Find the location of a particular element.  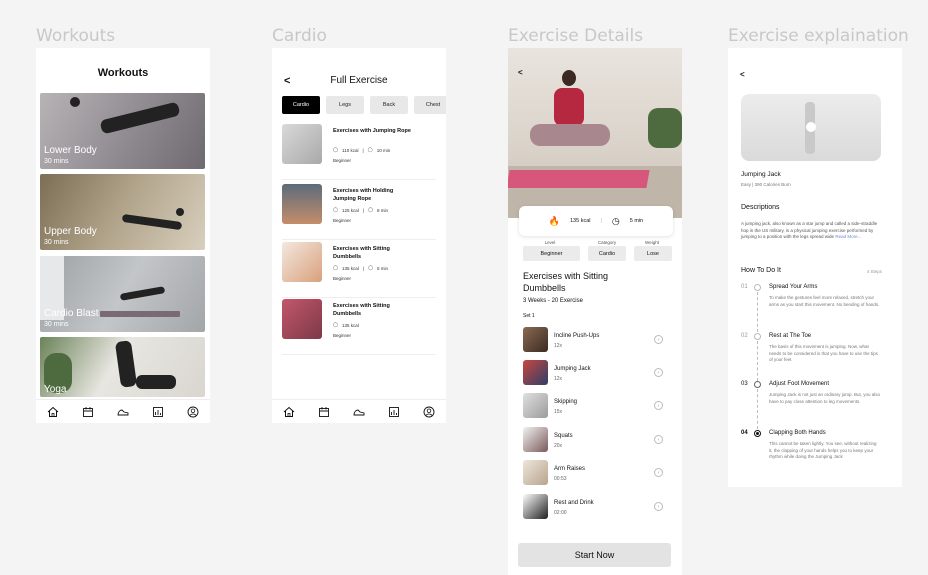

step-item: Jumping Jack 12x › is located at coordinates (593, 374).